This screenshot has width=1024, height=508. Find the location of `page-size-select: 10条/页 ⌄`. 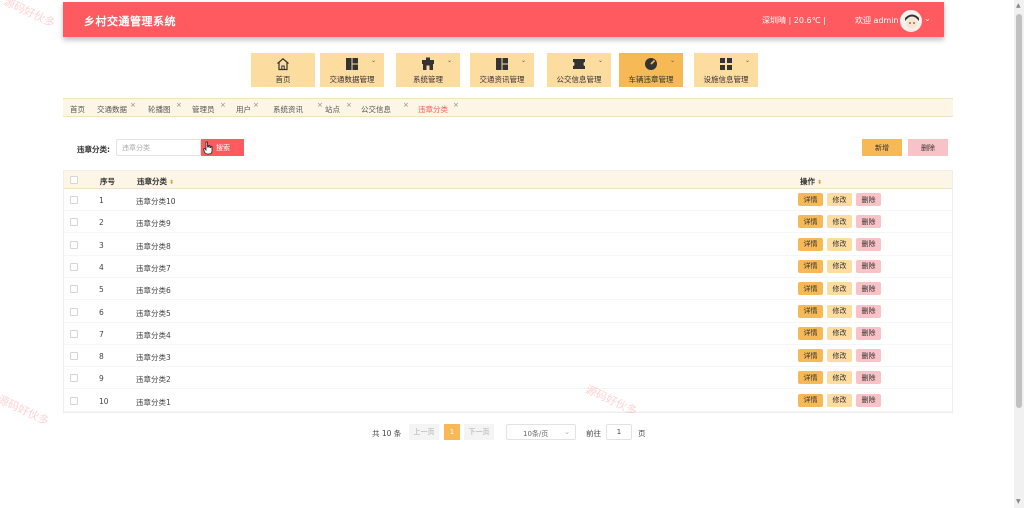

page-size-select: 10条/页 ⌄ is located at coordinates (541, 432).